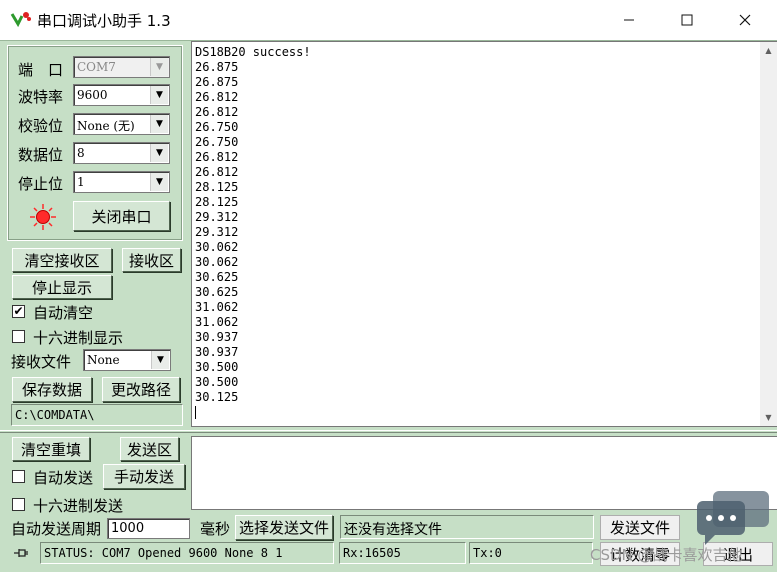 This screenshot has width=777, height=572. What do you see at coordinates (41, 155) in the screenshot?
I see `databits-label: 数据位` at bounding box center [41, 155].